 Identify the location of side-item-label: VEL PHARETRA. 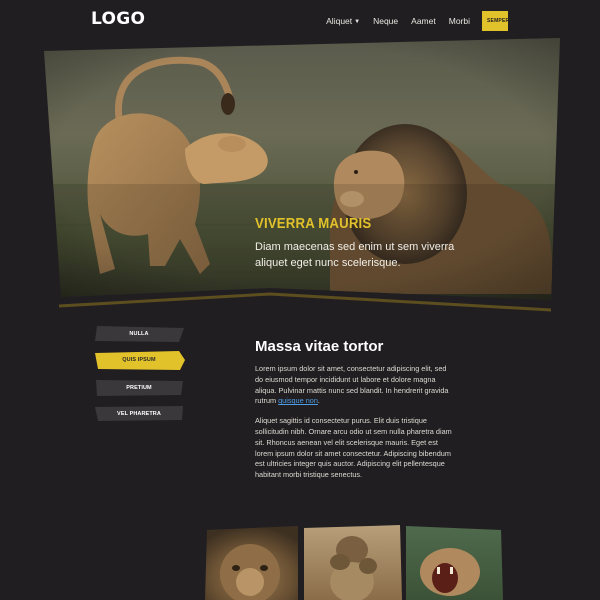
(139, 414).